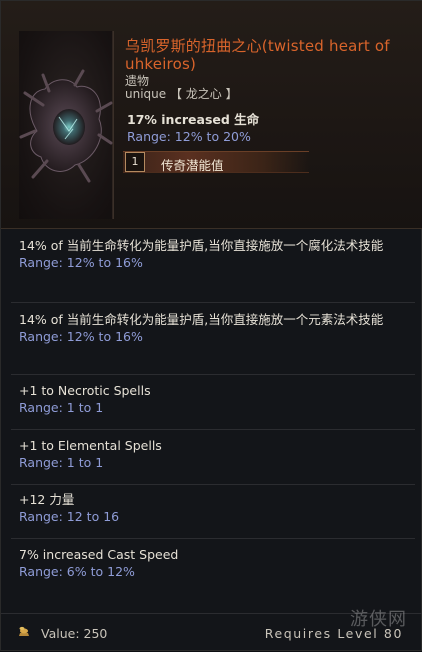 The height and width of the screenshot is (652, 422). Describe the element at coordinates (47, 499) in the screenshot. I see `affix-text: +12 力量` at that location.